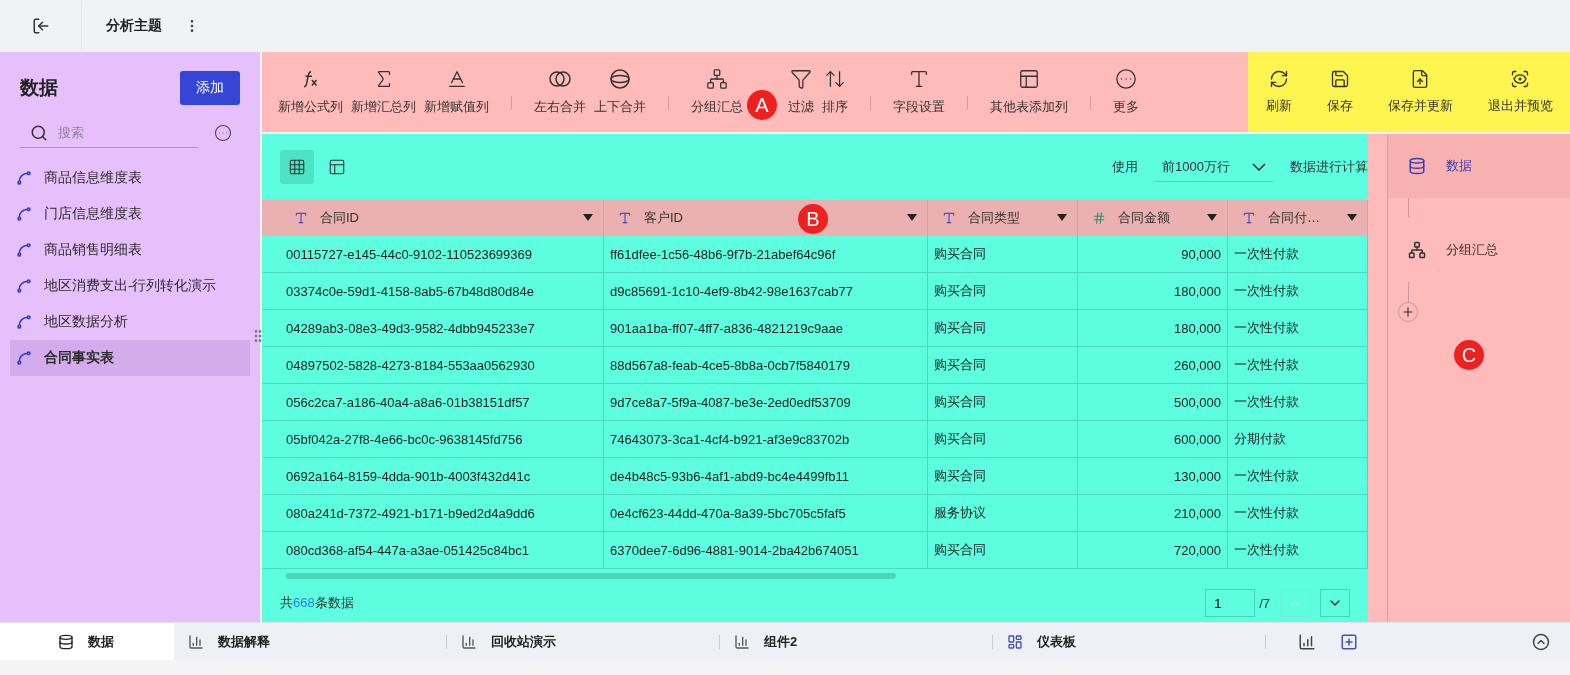 The image size is (1570, 675). I want to click on sheet-tab: 数据, so click(87, 641).